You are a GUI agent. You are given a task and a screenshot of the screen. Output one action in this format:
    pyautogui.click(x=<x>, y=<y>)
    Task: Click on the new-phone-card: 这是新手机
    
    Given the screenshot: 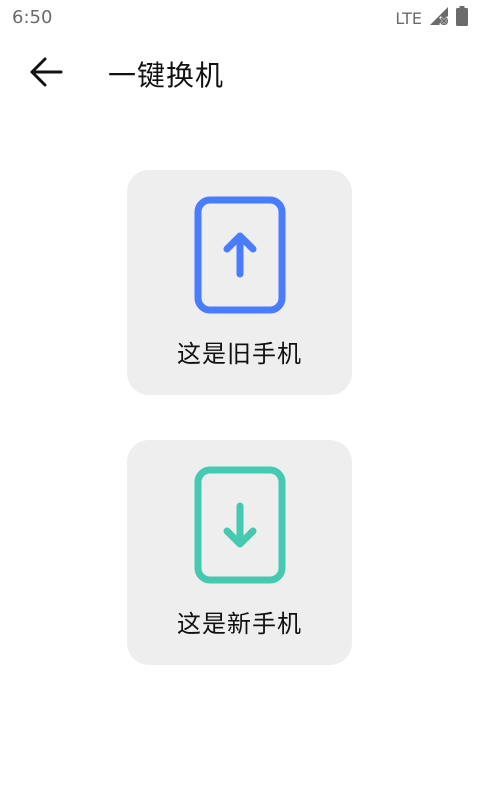 What is the action you would take?
    pyautogui.click(x=239, y=552)
    